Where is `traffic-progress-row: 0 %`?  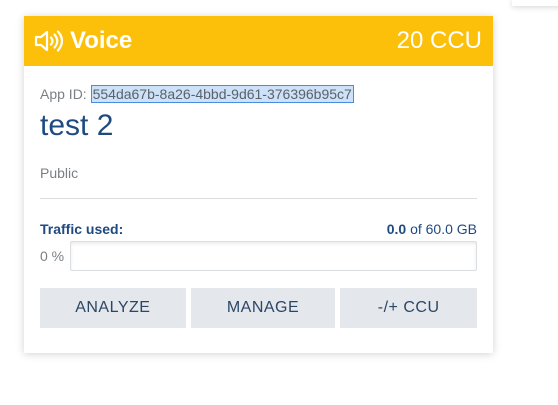
traffic-progress-row: 0 % is located at coordinates (258, 256).